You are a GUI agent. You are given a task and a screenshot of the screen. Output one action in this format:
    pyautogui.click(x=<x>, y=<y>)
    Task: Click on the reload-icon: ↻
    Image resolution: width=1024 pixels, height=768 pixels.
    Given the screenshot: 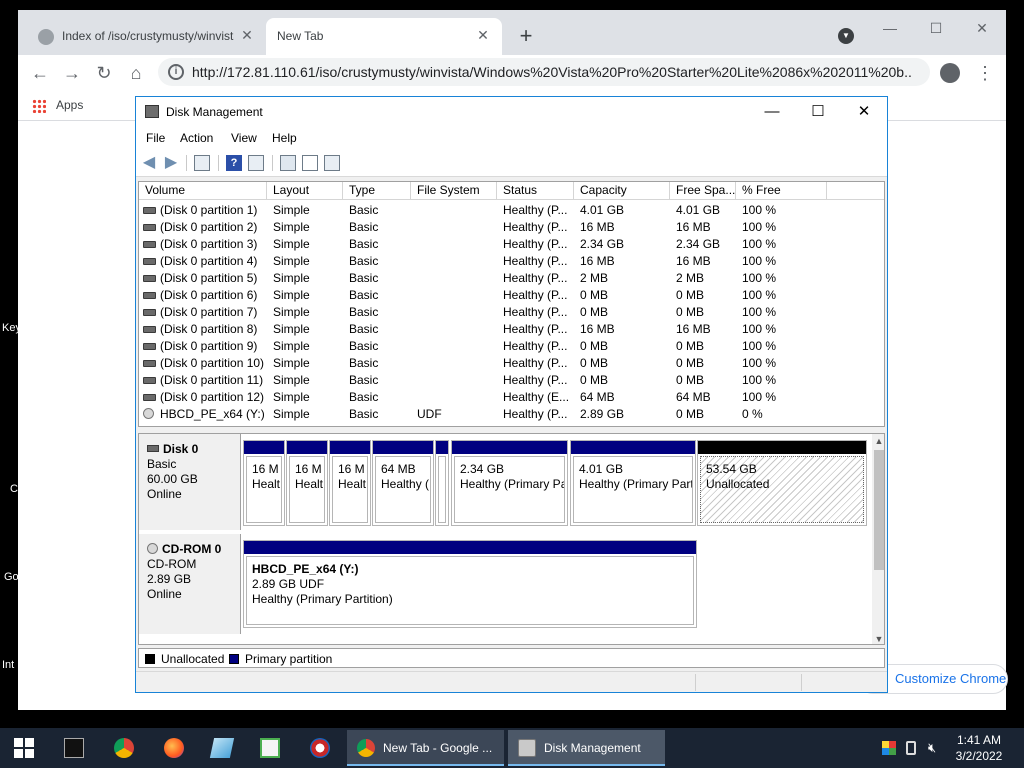 What is the action you would take?
    pyautogui.click(x=104, y=73)
    